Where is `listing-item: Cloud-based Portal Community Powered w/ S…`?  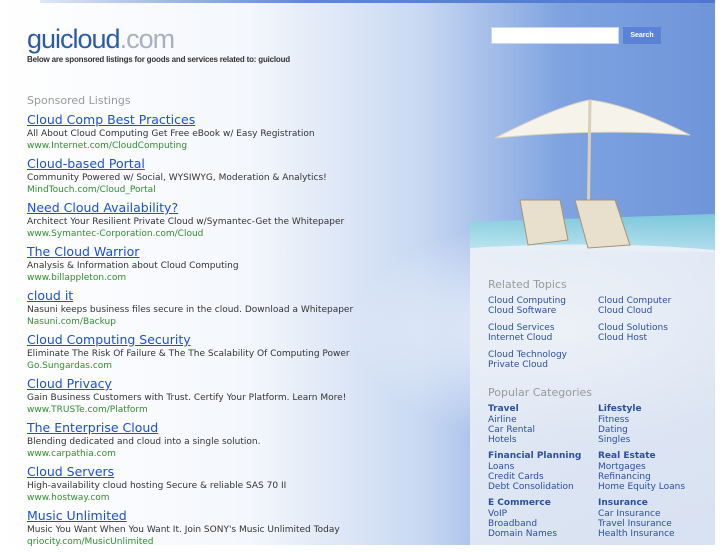
listing-item: Cloud-based Portal Community Powered w/ S… is located at coordinates (207, 178).